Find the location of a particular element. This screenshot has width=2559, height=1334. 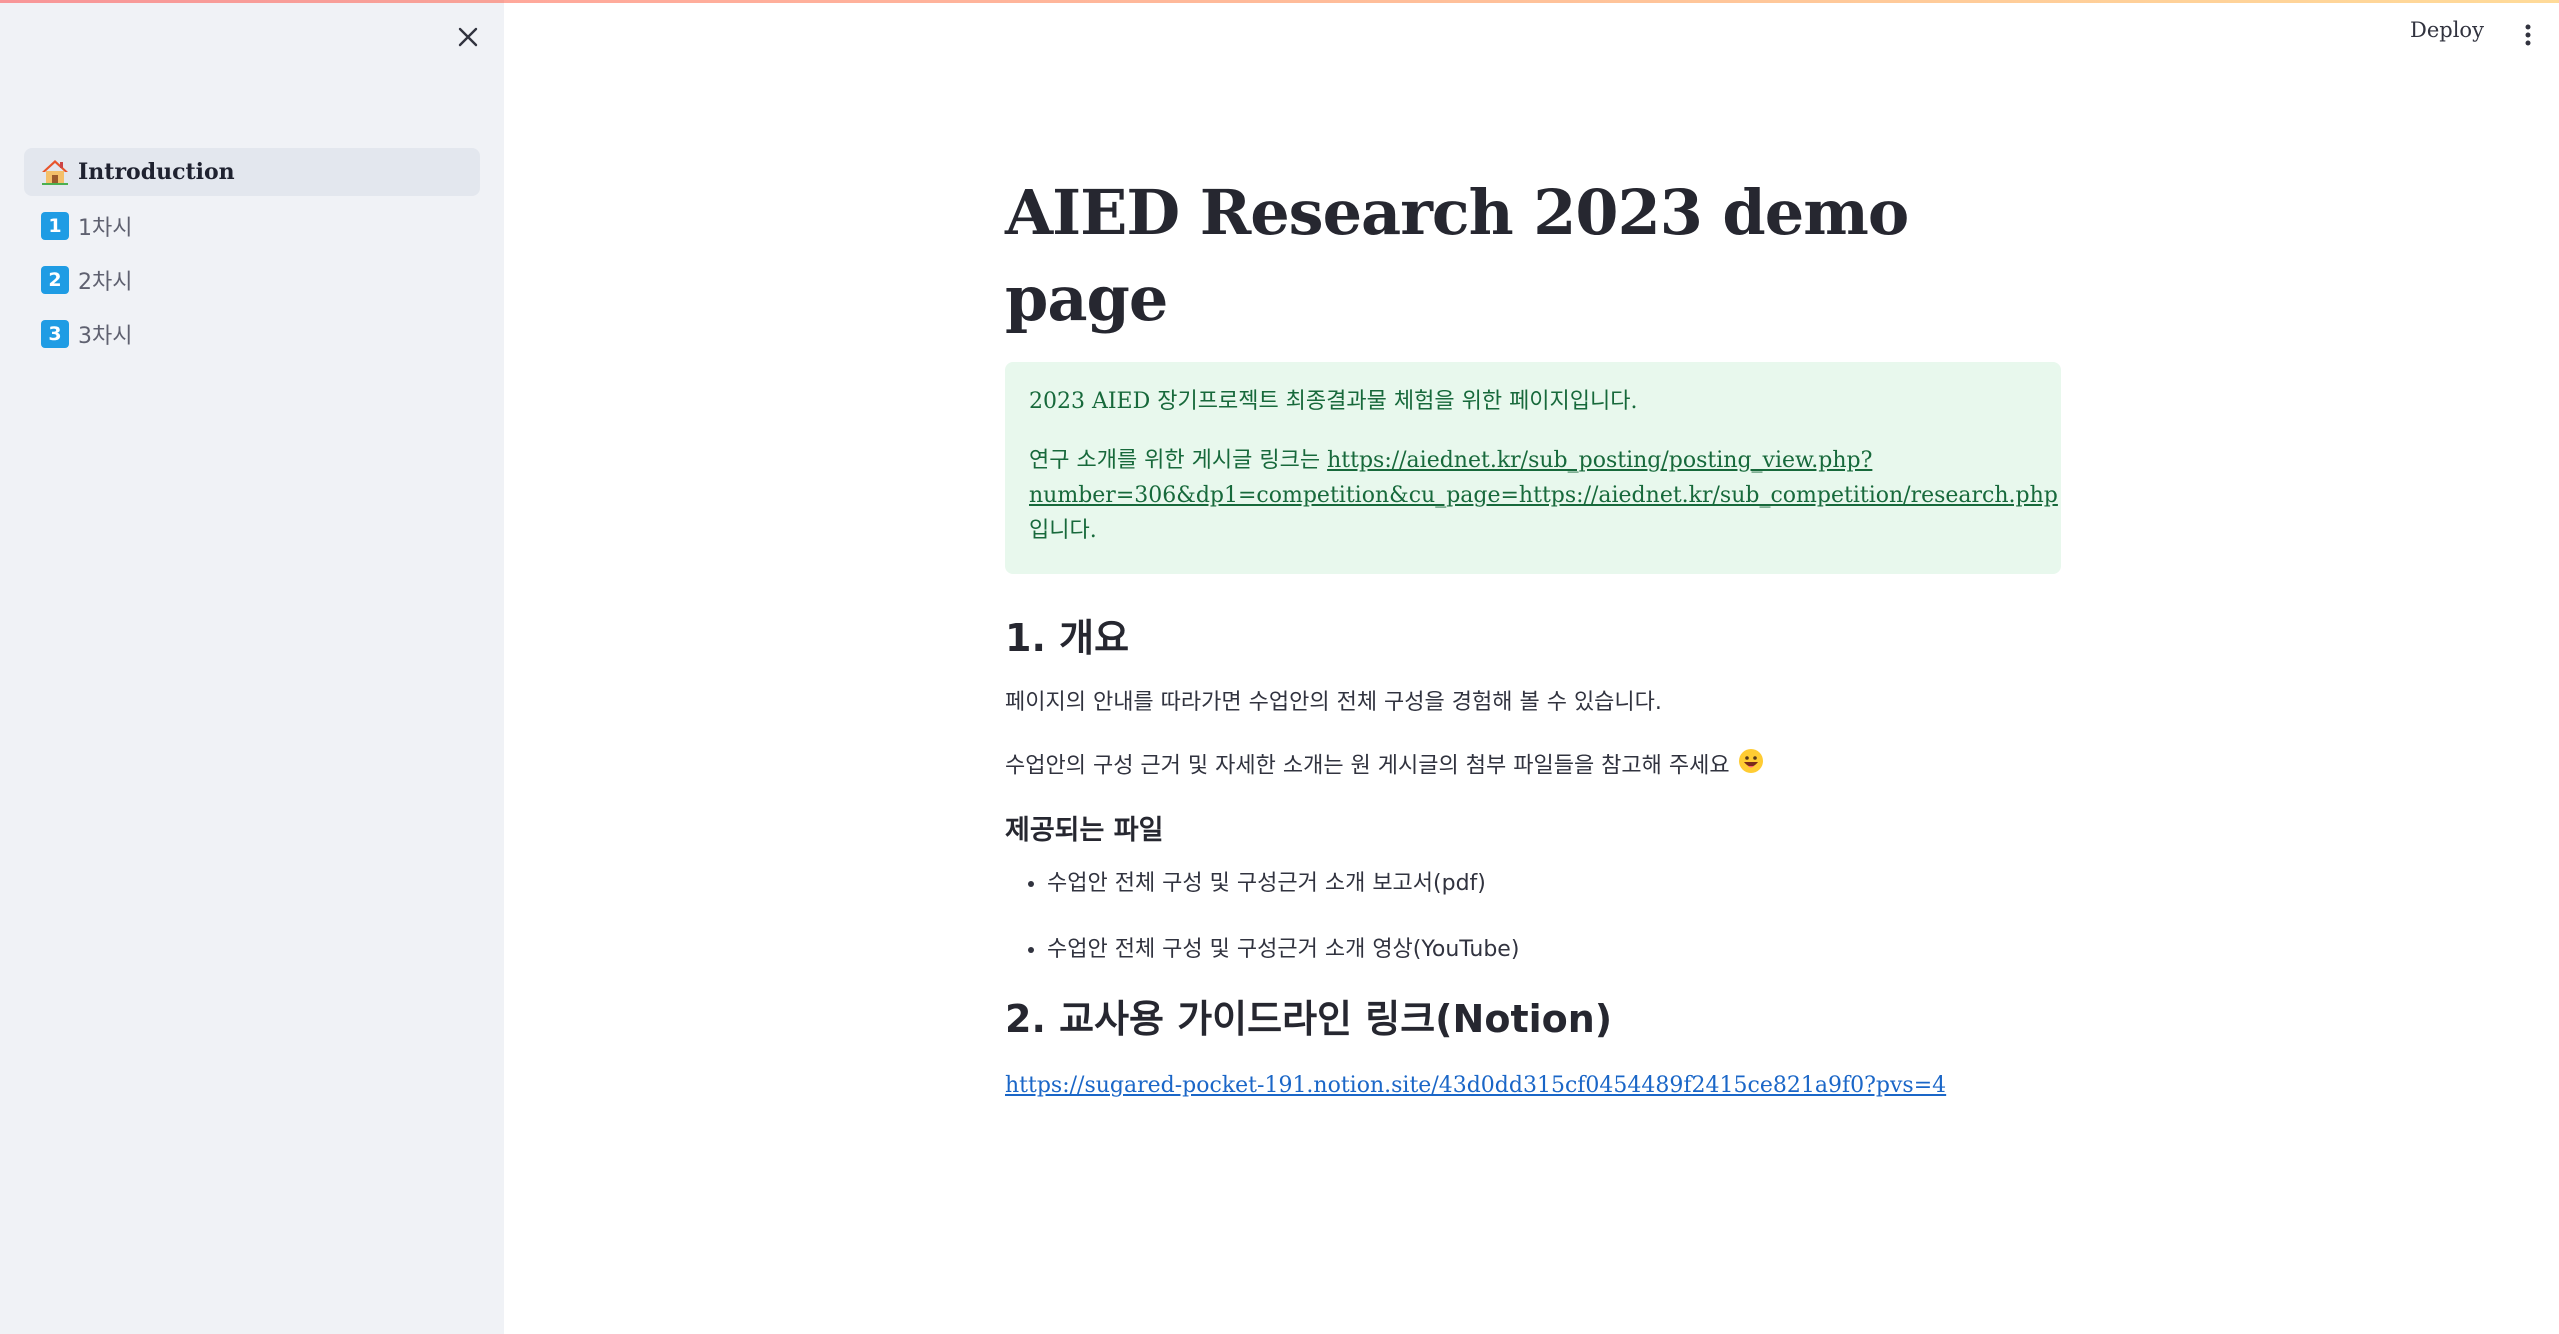

list-item: 수업안 전체 구성 및 구성근거 소개 보고서(pdf) is located at coordinates (1554, 884).